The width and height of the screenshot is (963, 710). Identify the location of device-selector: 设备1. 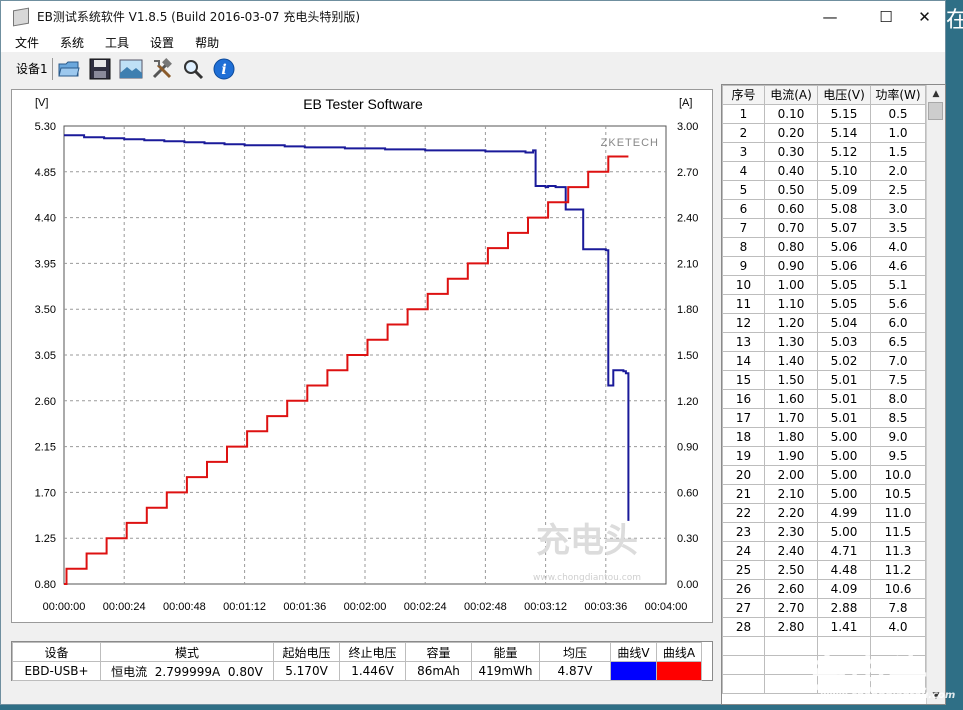
(32, 68).